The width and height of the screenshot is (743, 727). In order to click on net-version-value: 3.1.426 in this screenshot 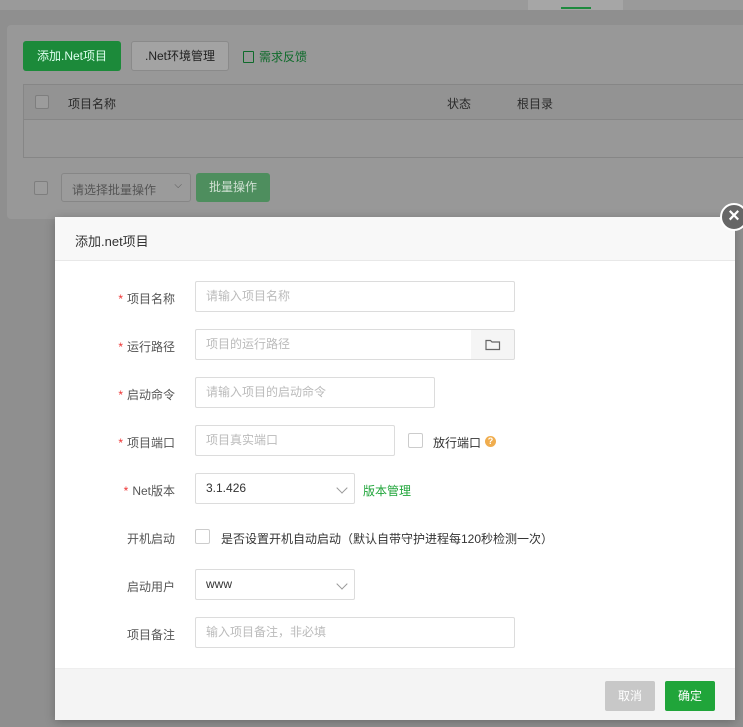, I will do `click(226, 488)`.